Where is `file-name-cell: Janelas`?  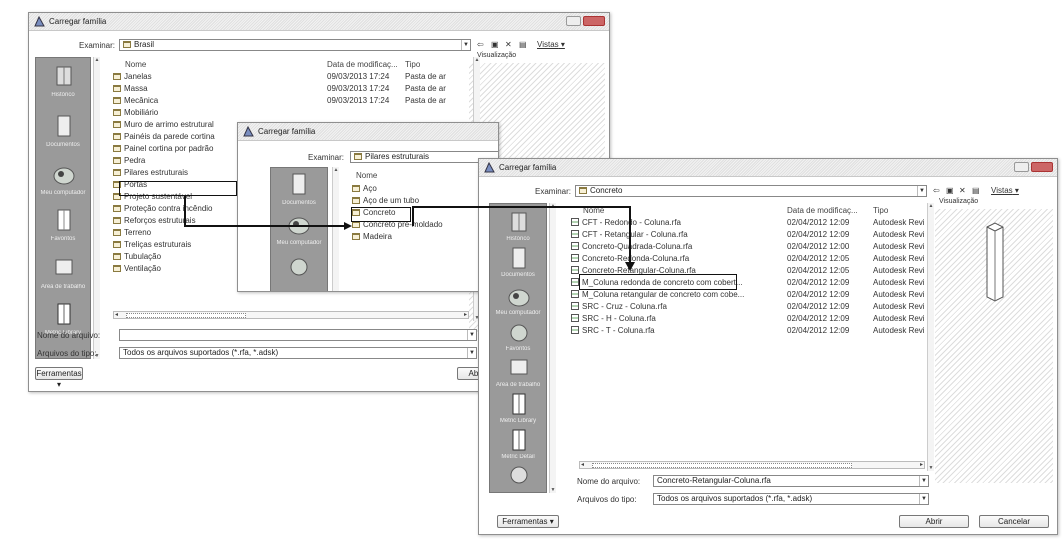
file-name-cell: Janelas is located at coordinates (213, 77).